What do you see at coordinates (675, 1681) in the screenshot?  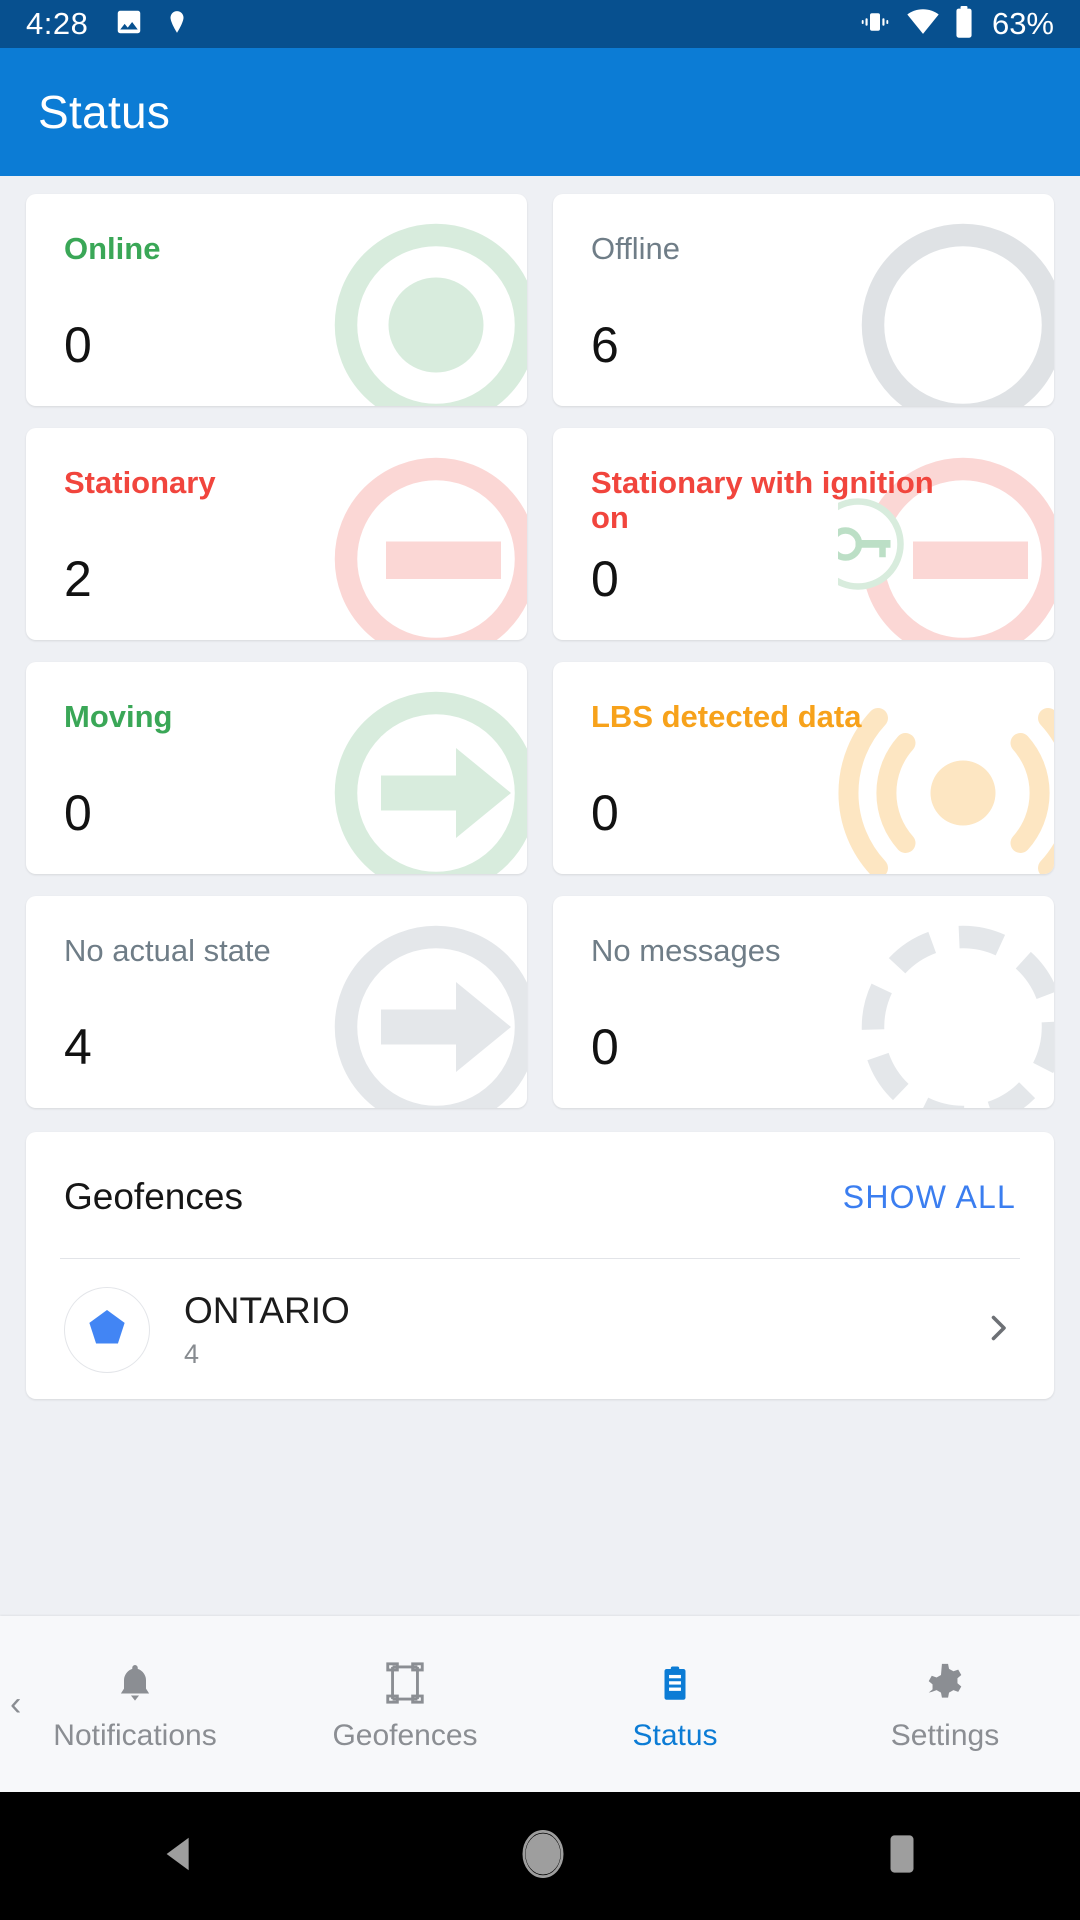 I see `clipboard-icon` at bounding box center [675, 1681].